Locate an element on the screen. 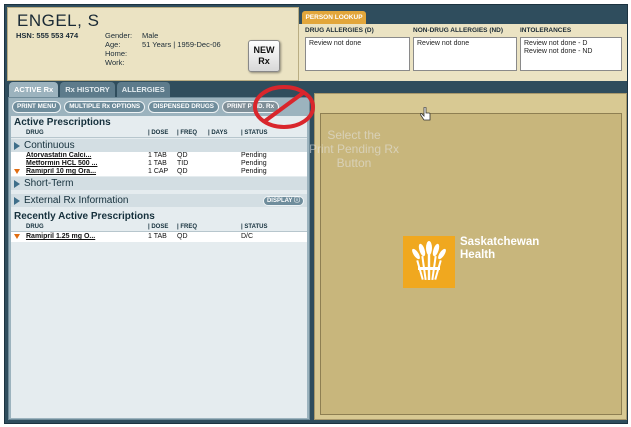 This screenshot has height=427, width=631. intolerances-line-nd: Review not done - ND is located at coordinates (558, 51).